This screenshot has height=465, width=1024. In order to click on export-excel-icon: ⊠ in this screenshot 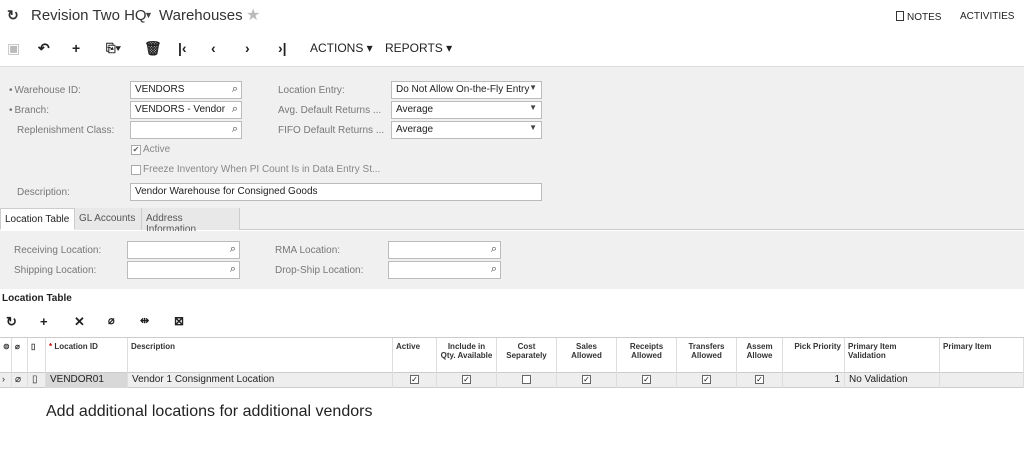, I will do `click(179, 321)`.